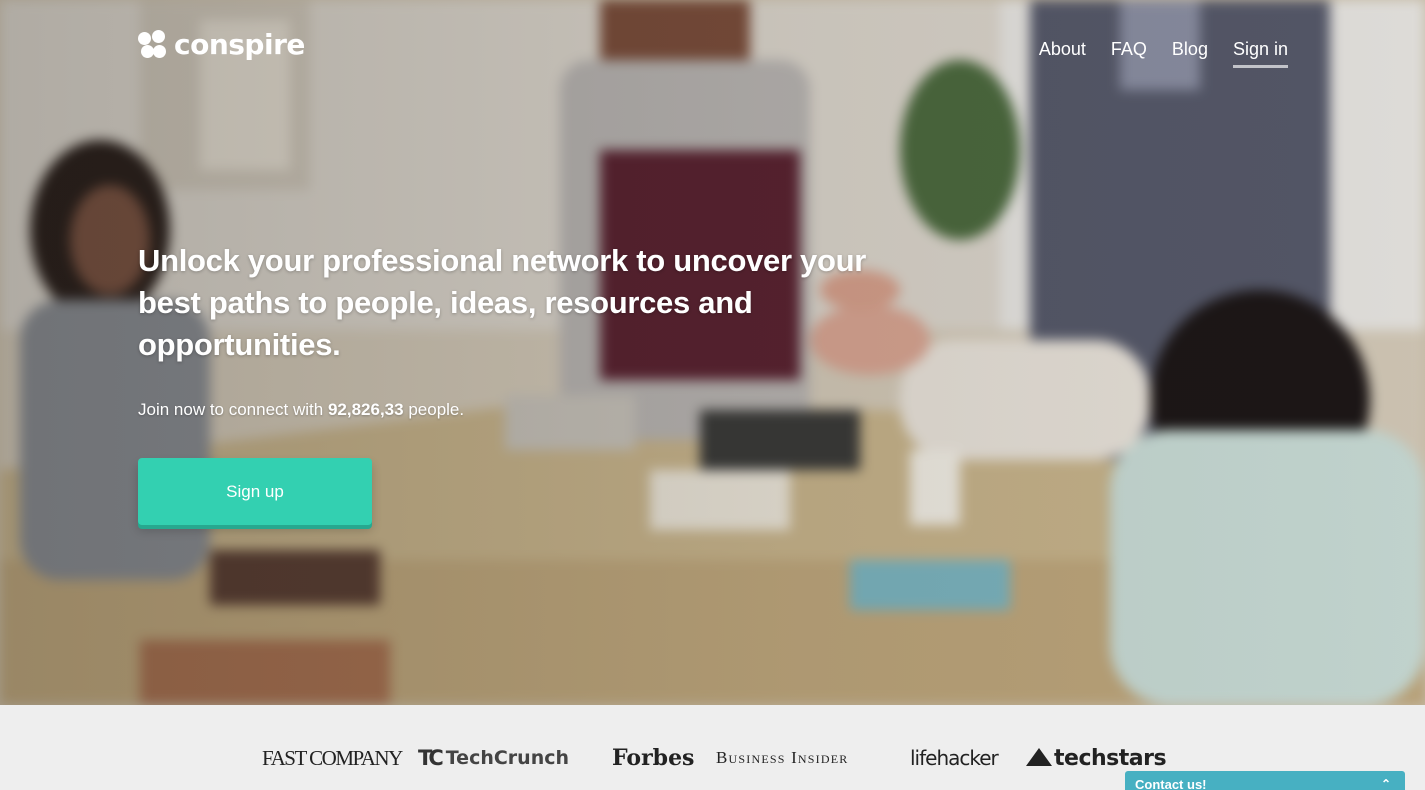  Describe the element at coordinates (1129, 52) in the screenshot. I see `nav-faq-link: FAQ` at that location.